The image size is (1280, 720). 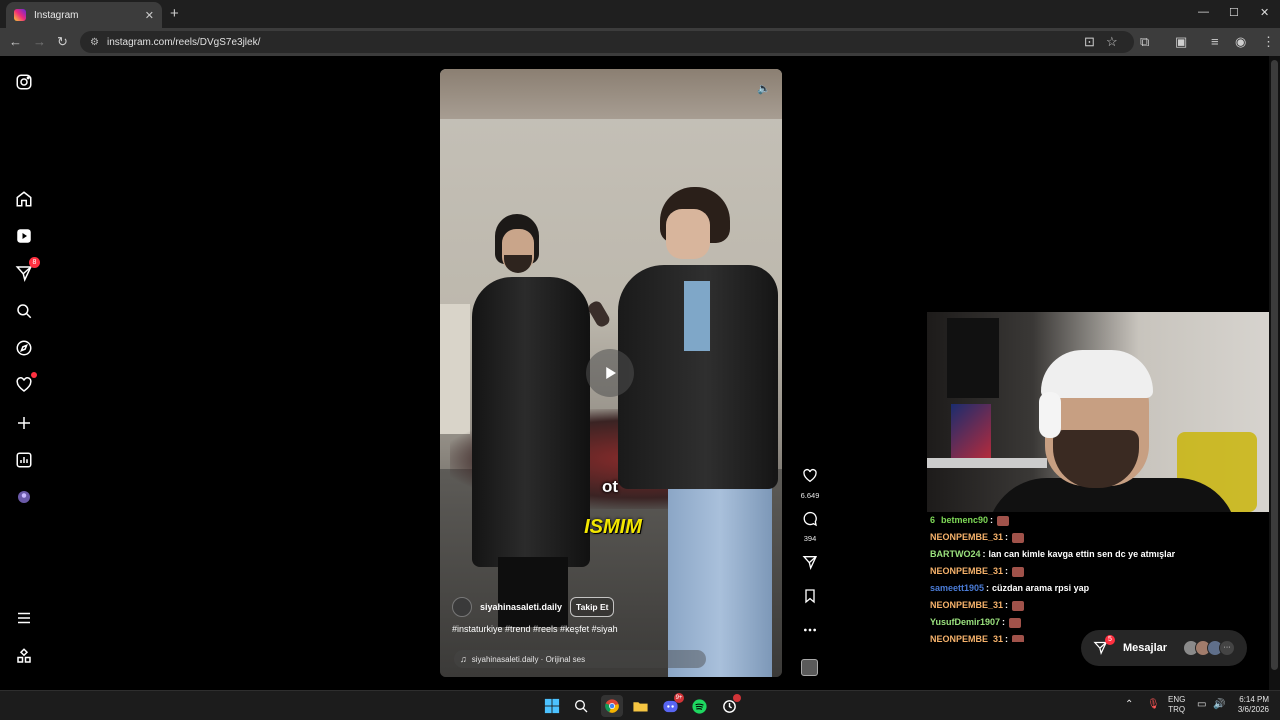 I want to click on comment-button: 394, so click(x=810, y=527).